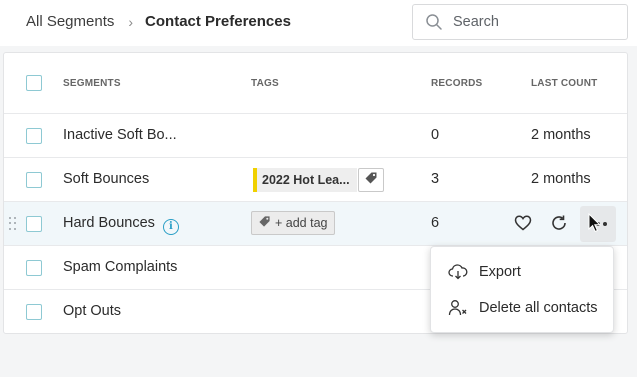 The height and width of the screenshot is (377, 637). I want to click on top-bar: All Segments › Contact Preferences, so click(318, 23).